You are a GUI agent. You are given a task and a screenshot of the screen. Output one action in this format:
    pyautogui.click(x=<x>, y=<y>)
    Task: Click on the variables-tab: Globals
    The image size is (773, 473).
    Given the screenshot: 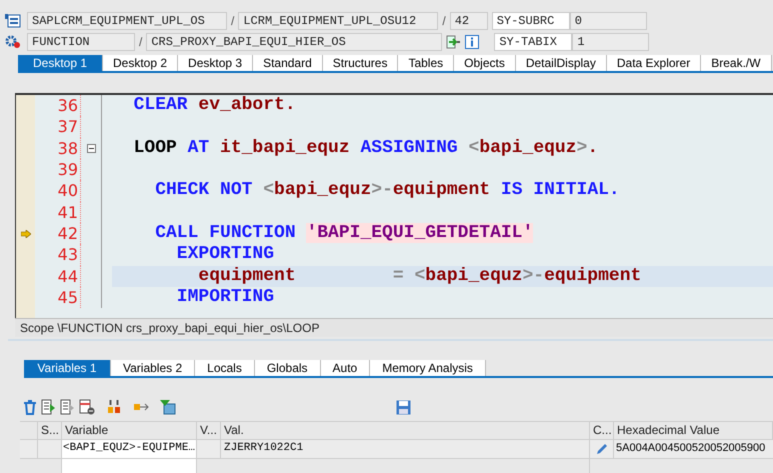 What is the action you would take?
    pyautogui.click(x=287, y=368)
    